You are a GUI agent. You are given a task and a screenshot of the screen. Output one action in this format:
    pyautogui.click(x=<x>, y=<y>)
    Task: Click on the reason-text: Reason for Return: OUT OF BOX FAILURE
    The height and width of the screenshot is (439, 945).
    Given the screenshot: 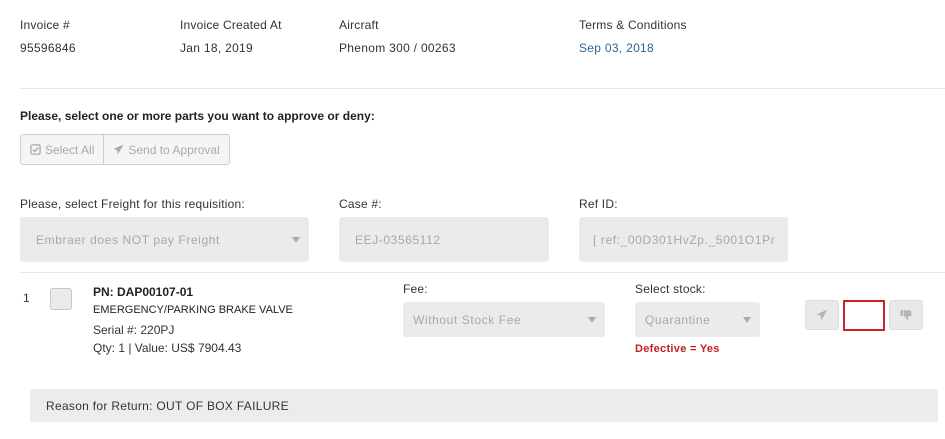 What is the action you would take?
    pyautogui.click(x=167, y=405)
    